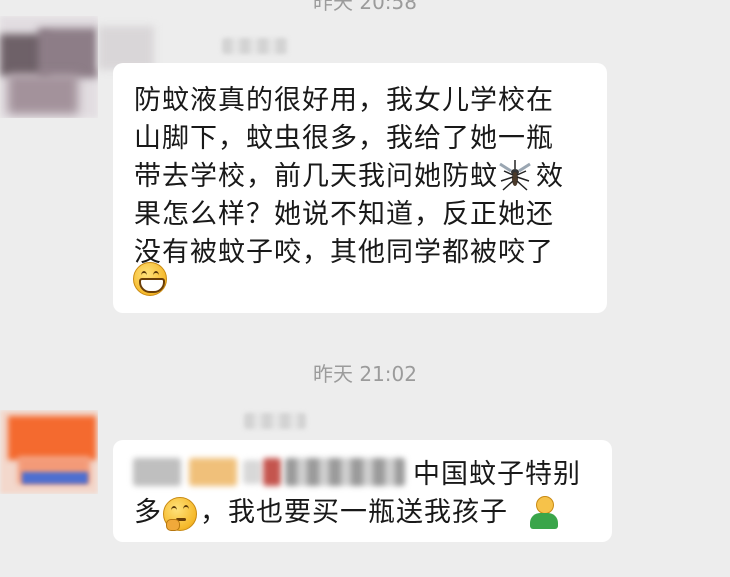 The image size is (730, 577). Describe the element at coordinates (544, 513) in the screenshot. I see `person-emoji` at that location.